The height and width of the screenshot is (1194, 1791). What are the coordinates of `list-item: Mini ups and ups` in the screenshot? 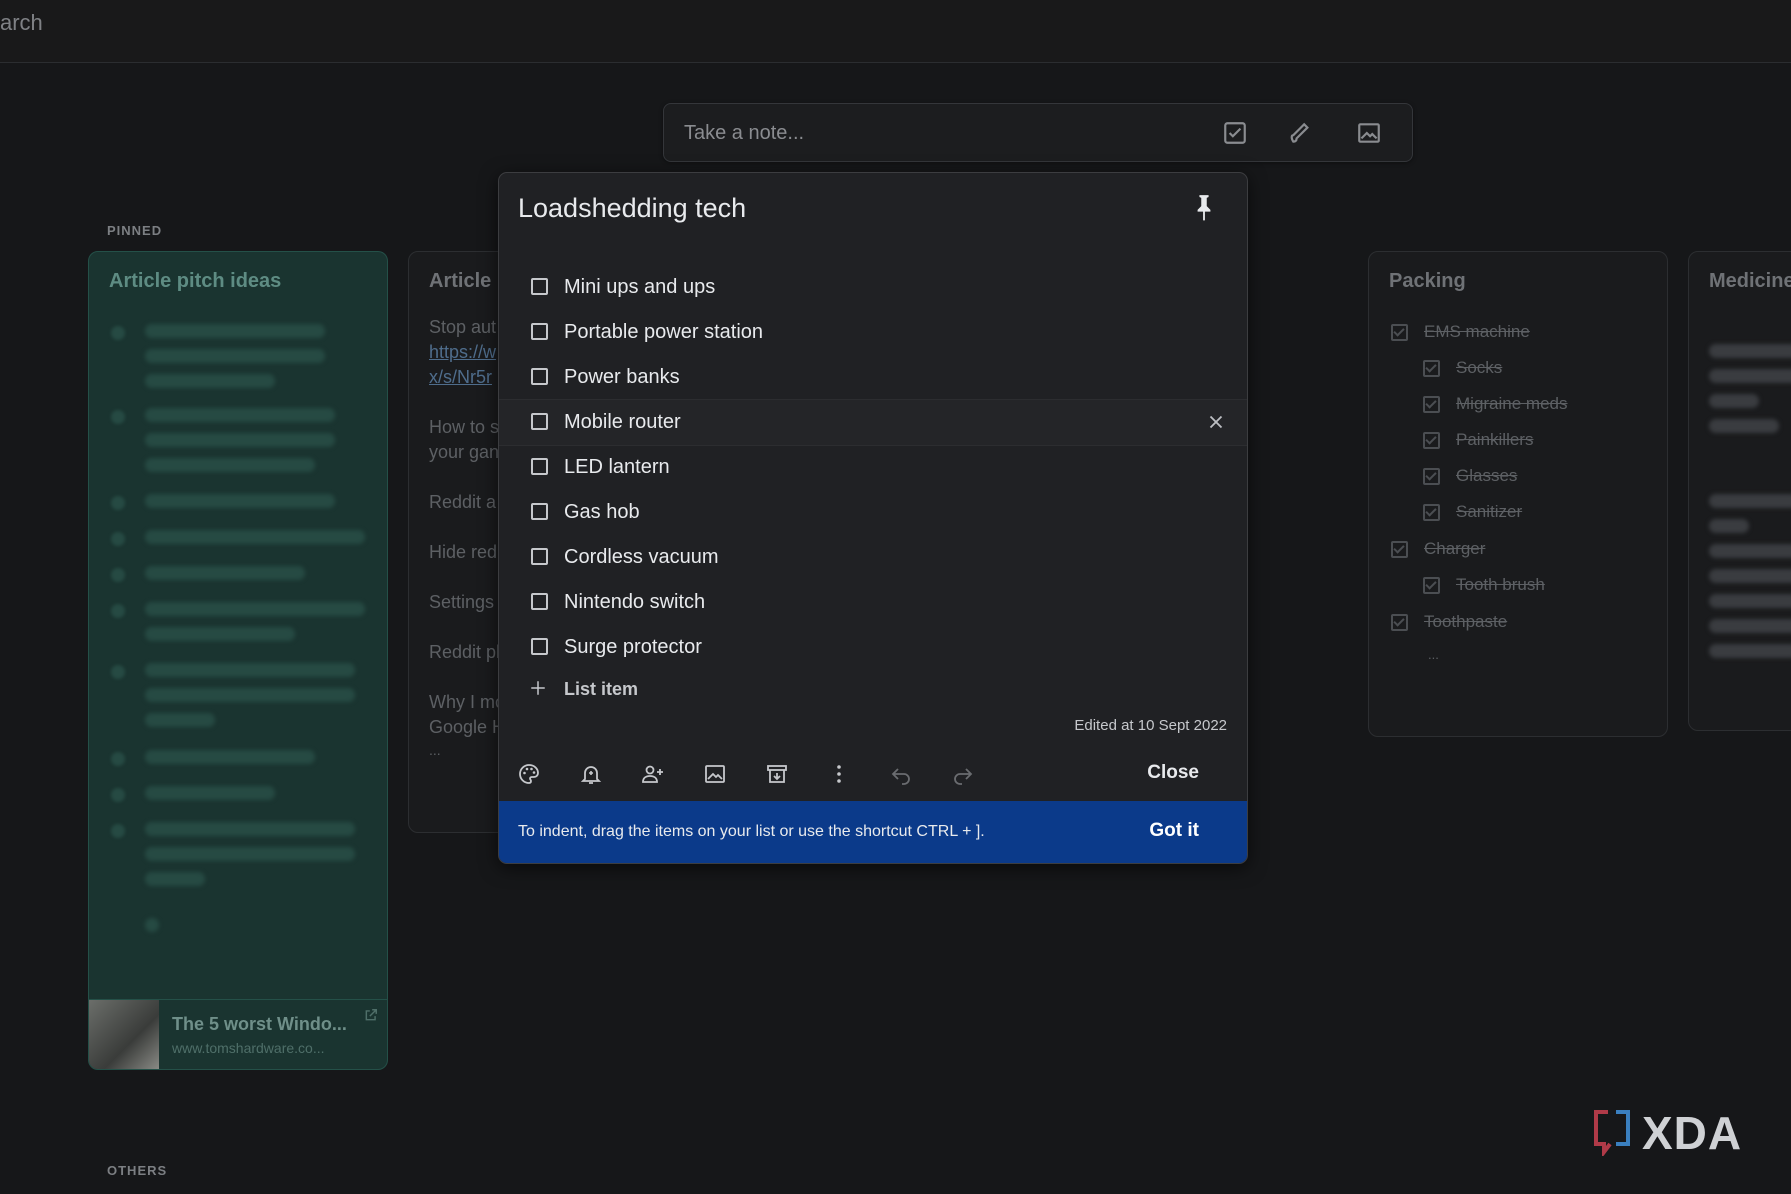 It's located at (873, 287).